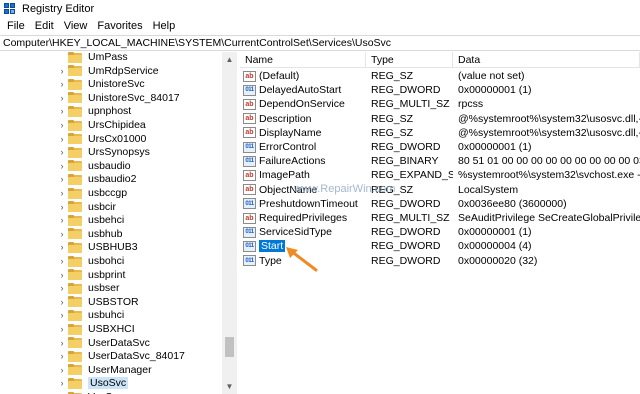 This screenshot has width=640, height=394. Describe the element at coordinates (303, 204) in the screenshot. I see `value-name-cell: 011 PreshutdownTimeout` at that location.